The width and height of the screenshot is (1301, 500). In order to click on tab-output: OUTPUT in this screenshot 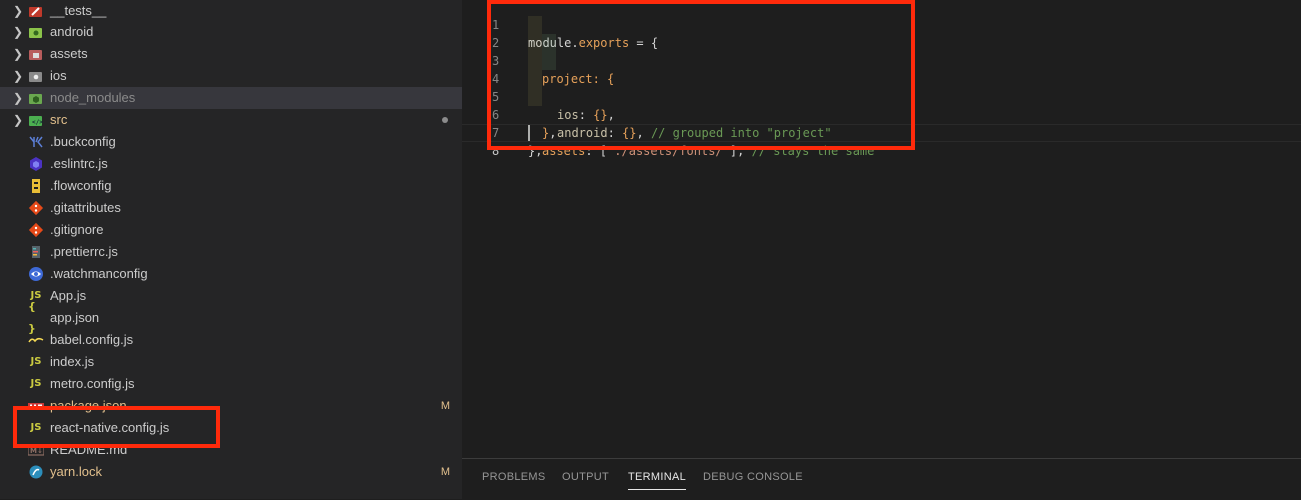, I will do `click(585, 480)`.